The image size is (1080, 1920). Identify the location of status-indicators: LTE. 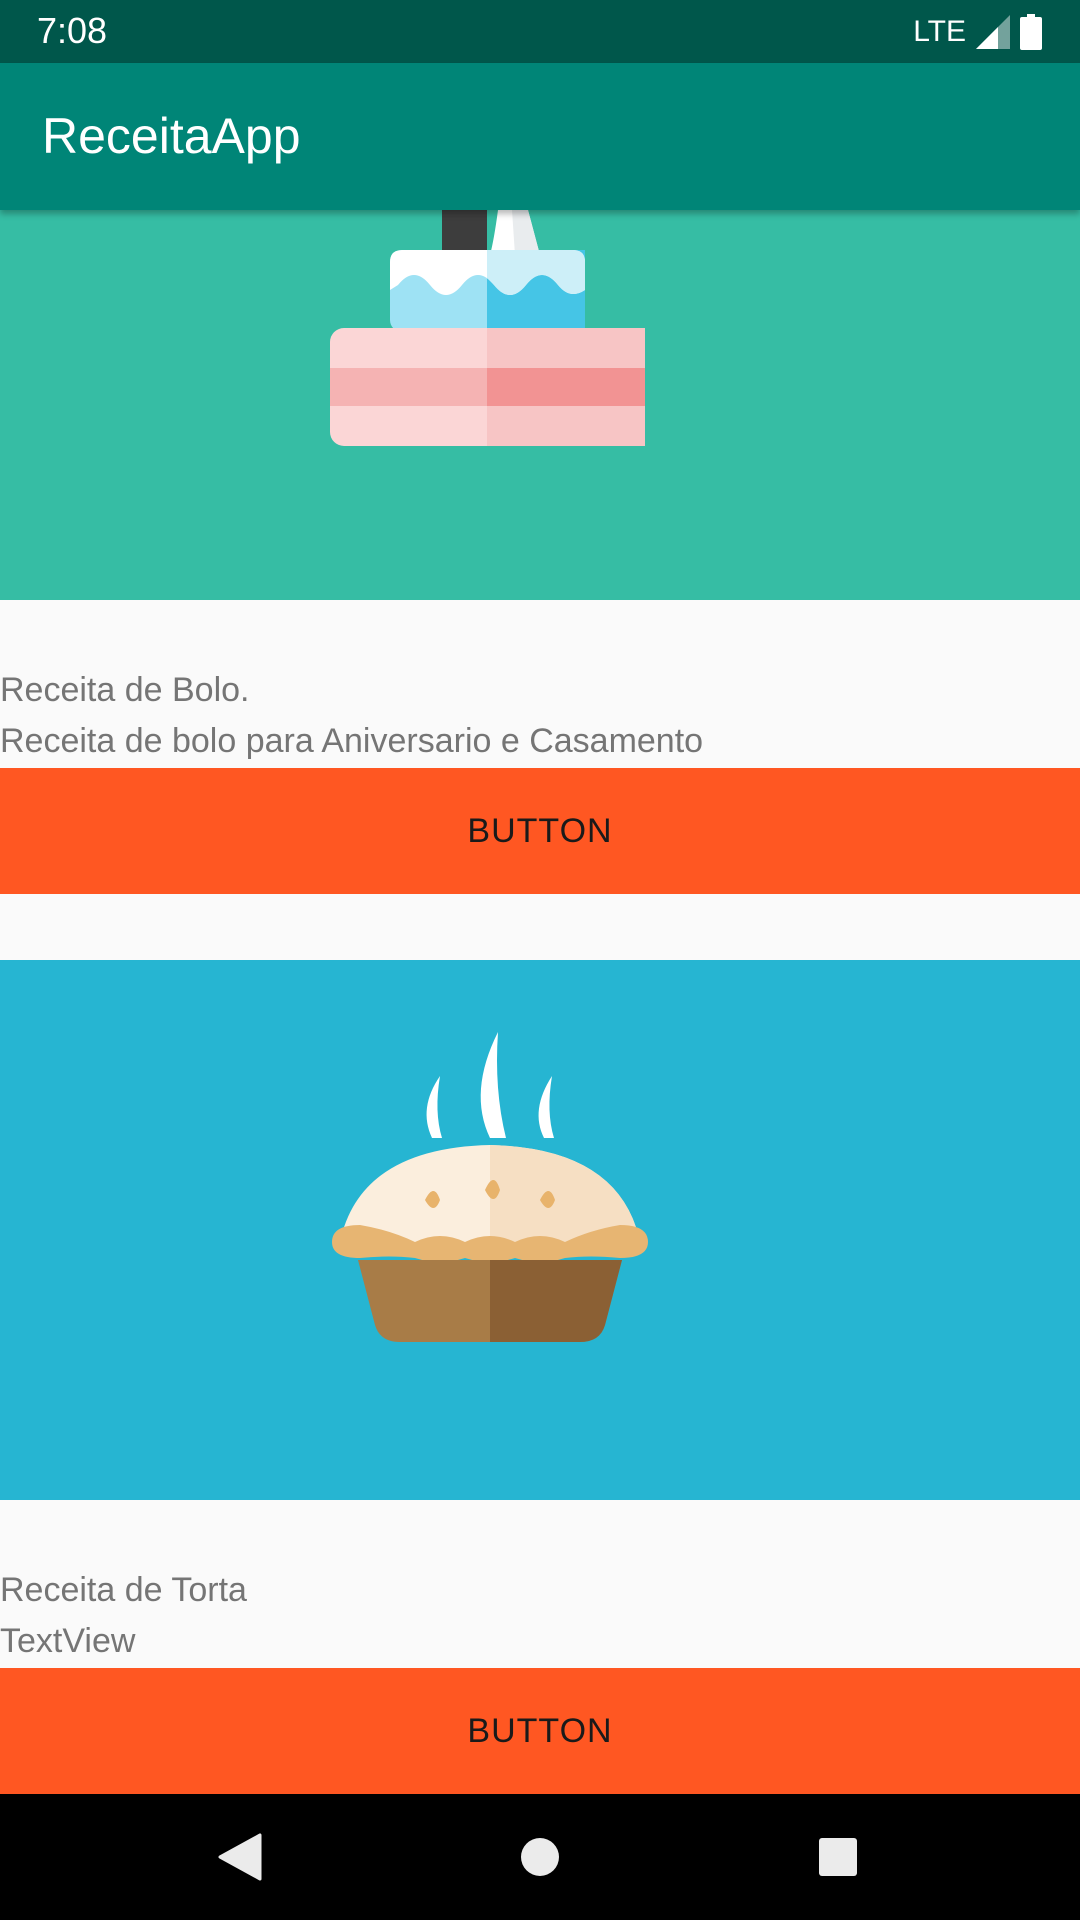
(977, 32).